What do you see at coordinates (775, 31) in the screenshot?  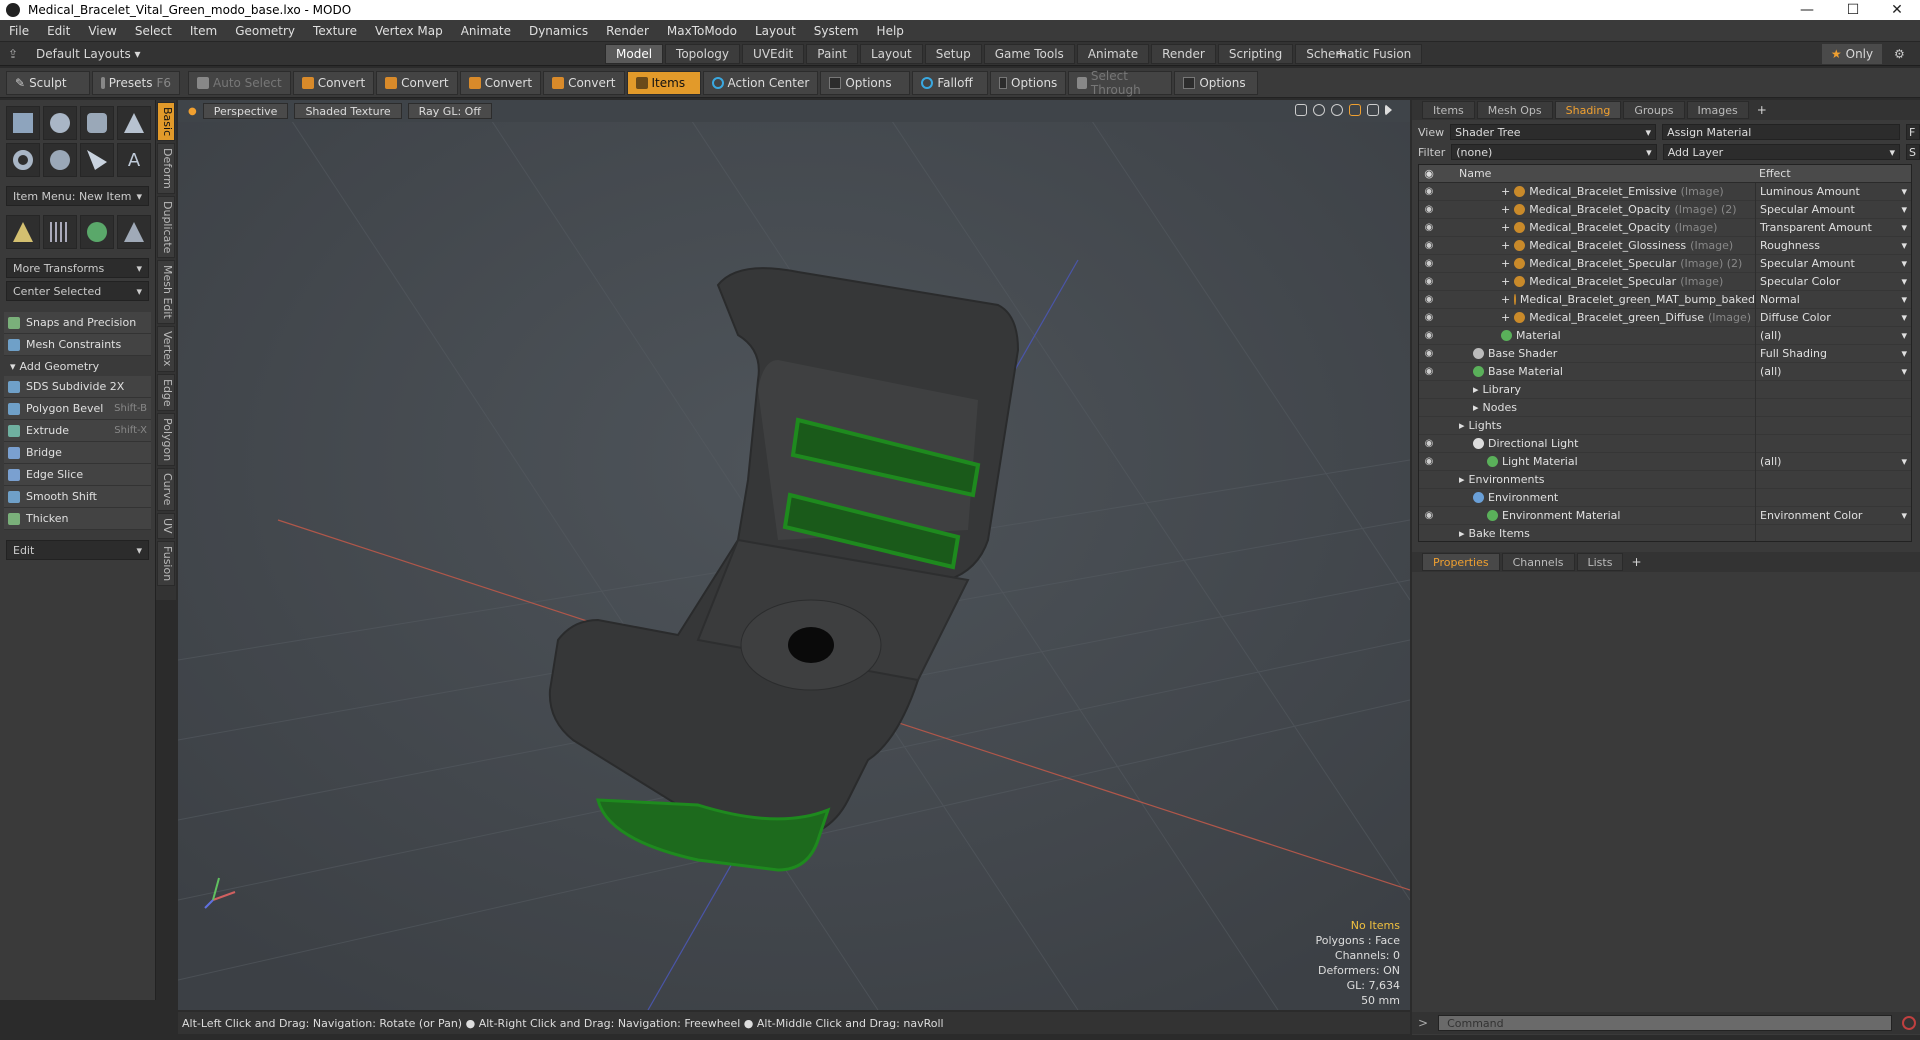 I see `menu-layout: Layout` at bounding box center [775, 31].